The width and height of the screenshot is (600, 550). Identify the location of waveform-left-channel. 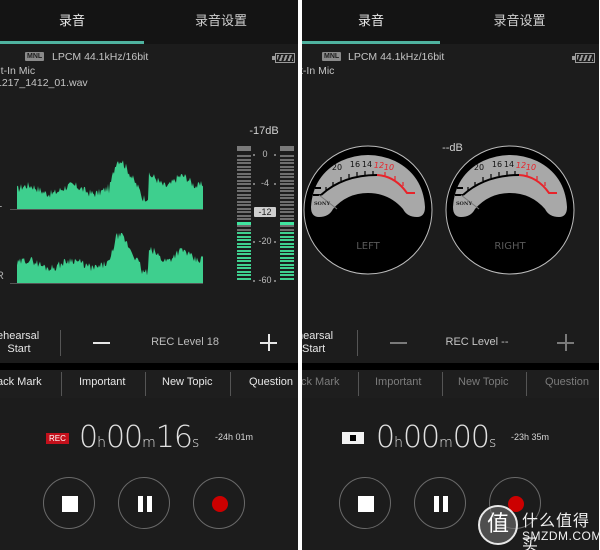
(110, 184).